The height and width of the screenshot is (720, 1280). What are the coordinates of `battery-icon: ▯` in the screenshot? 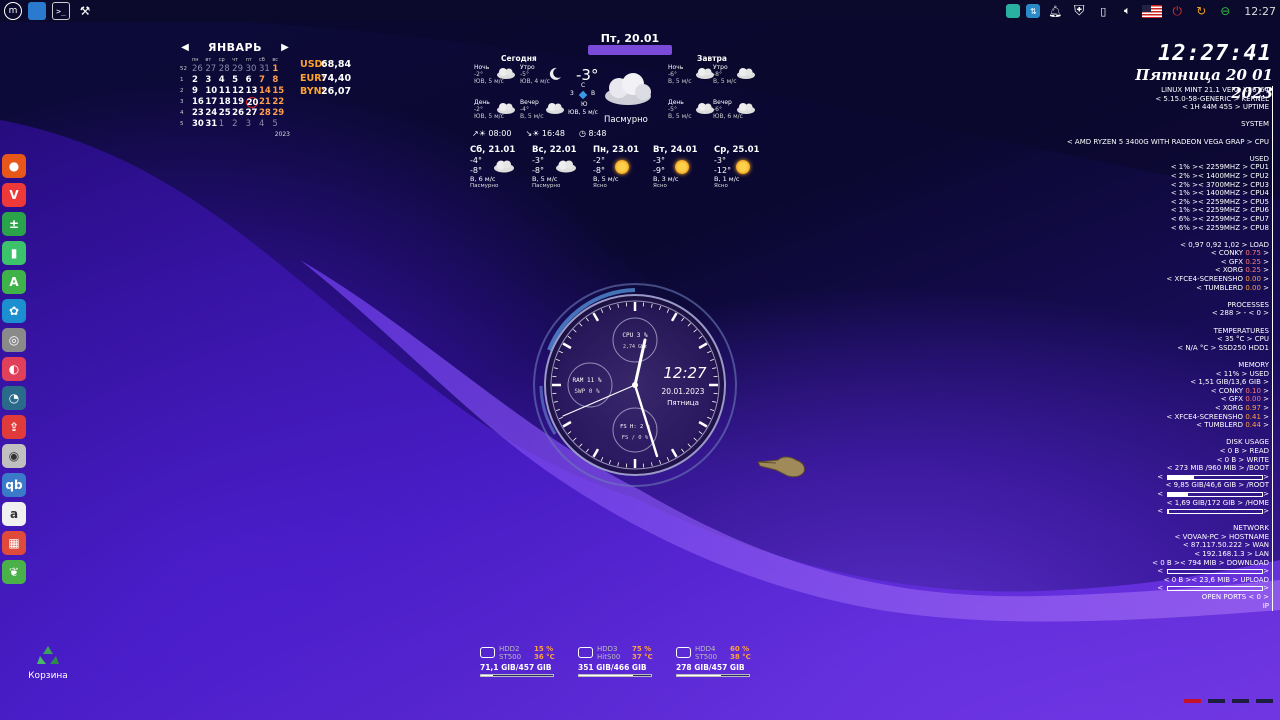 It's located at (1103, 11).